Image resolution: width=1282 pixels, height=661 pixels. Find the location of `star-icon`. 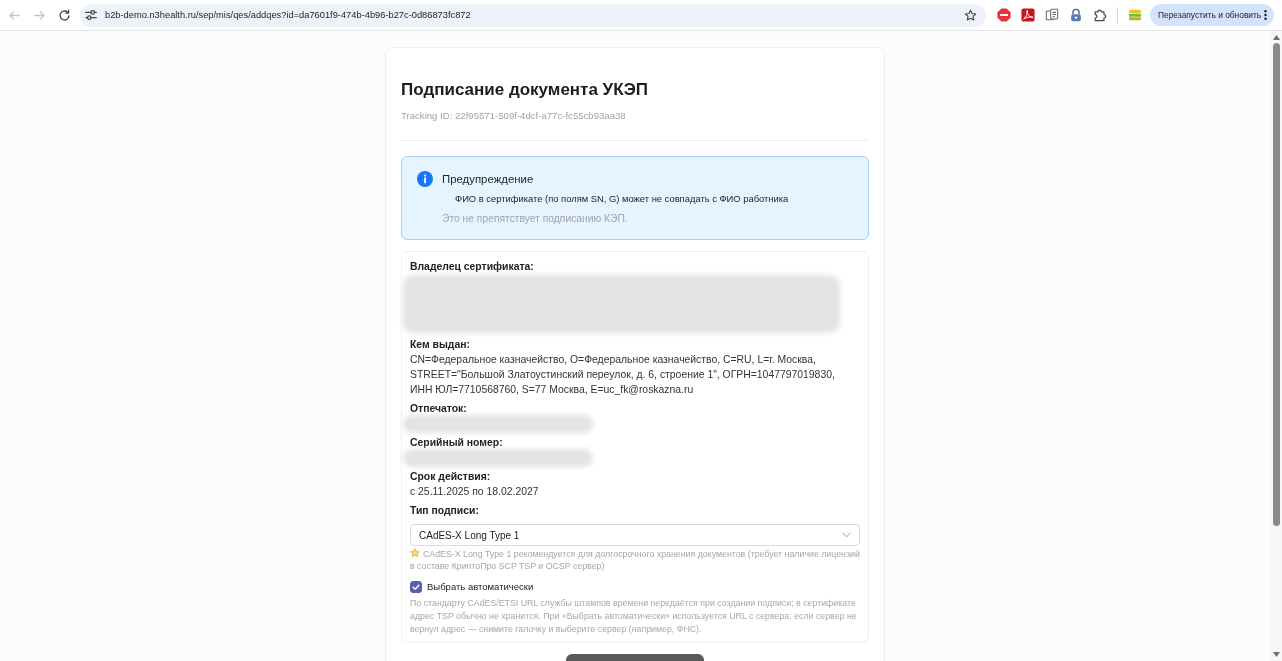

star-icon is located at coordinates (415, 553).